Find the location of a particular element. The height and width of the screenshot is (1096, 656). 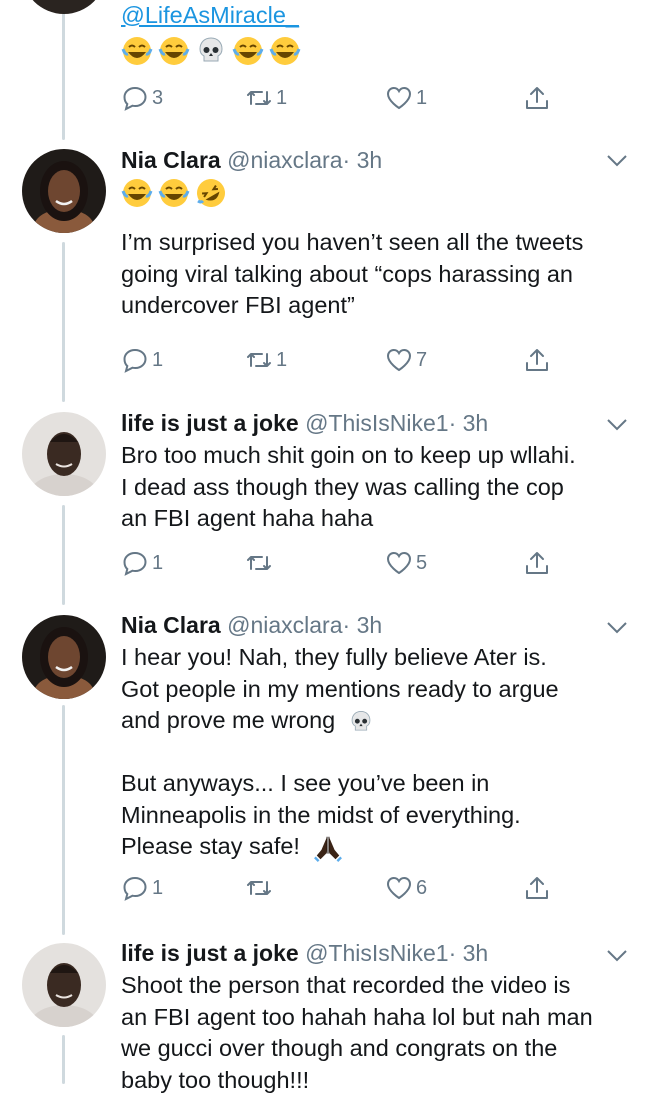

folded-hands-icon is located at coordinates (328, 848).